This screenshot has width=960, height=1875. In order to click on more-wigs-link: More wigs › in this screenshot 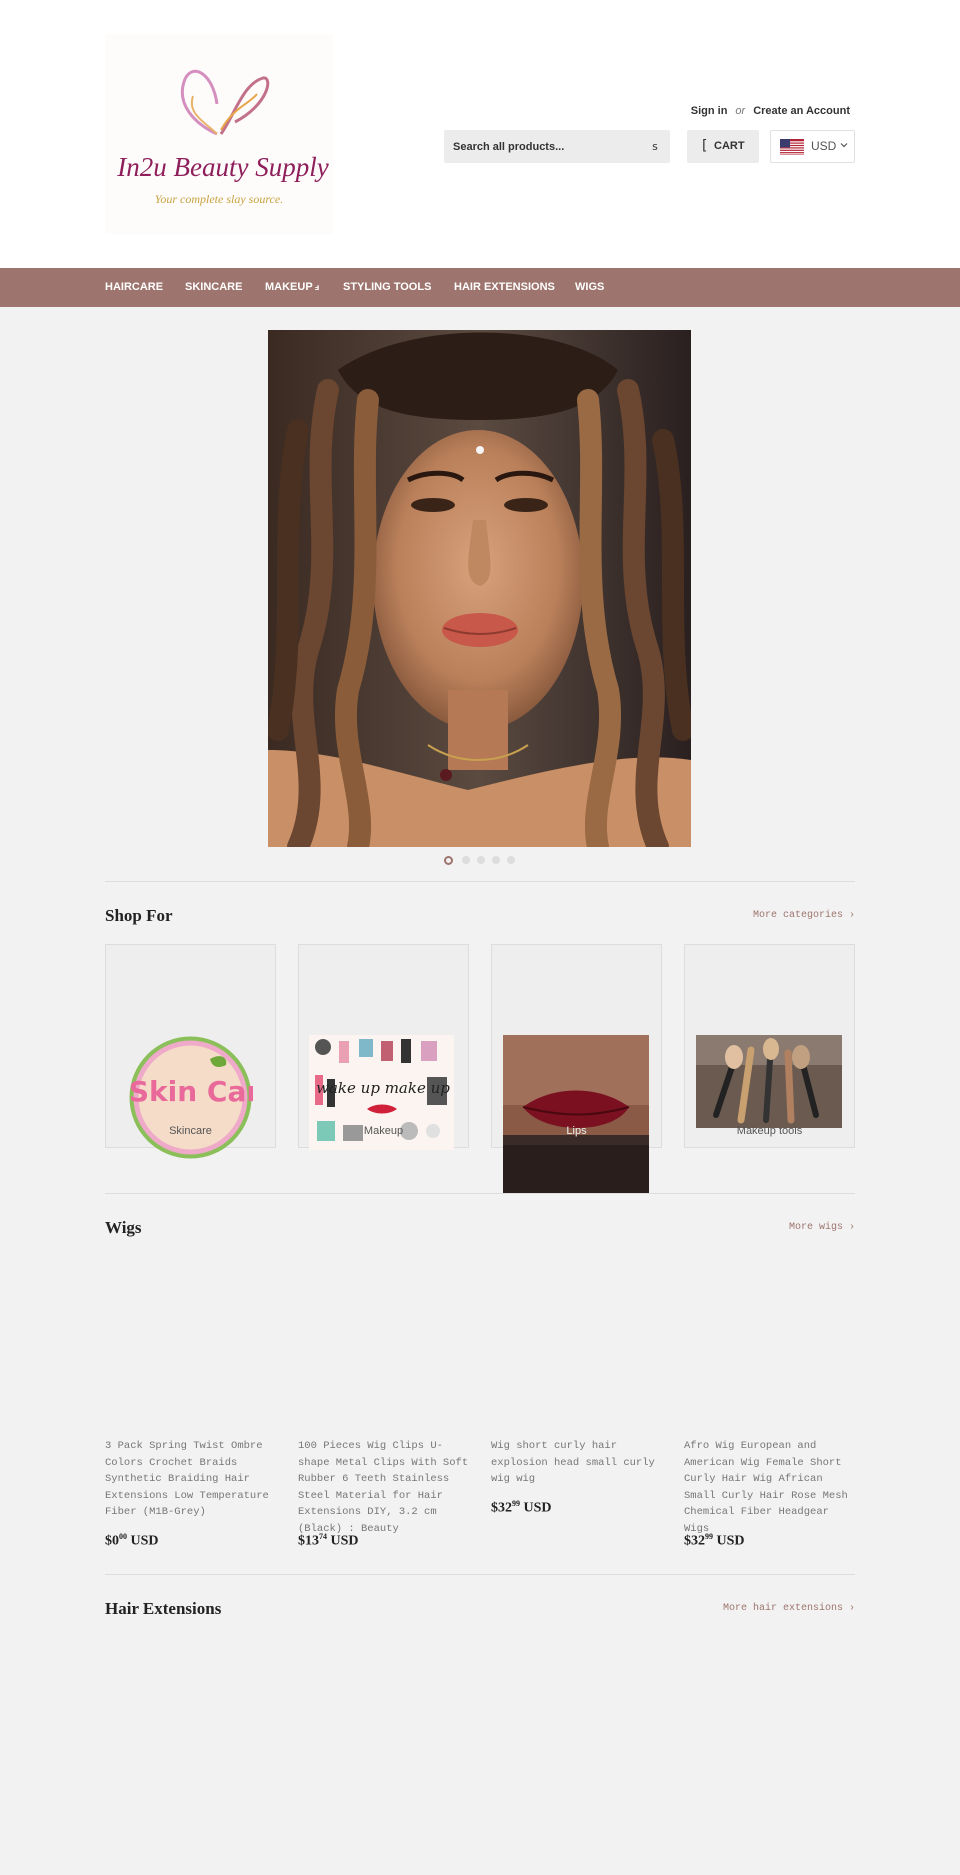, I will do `click(822, 1227)`.